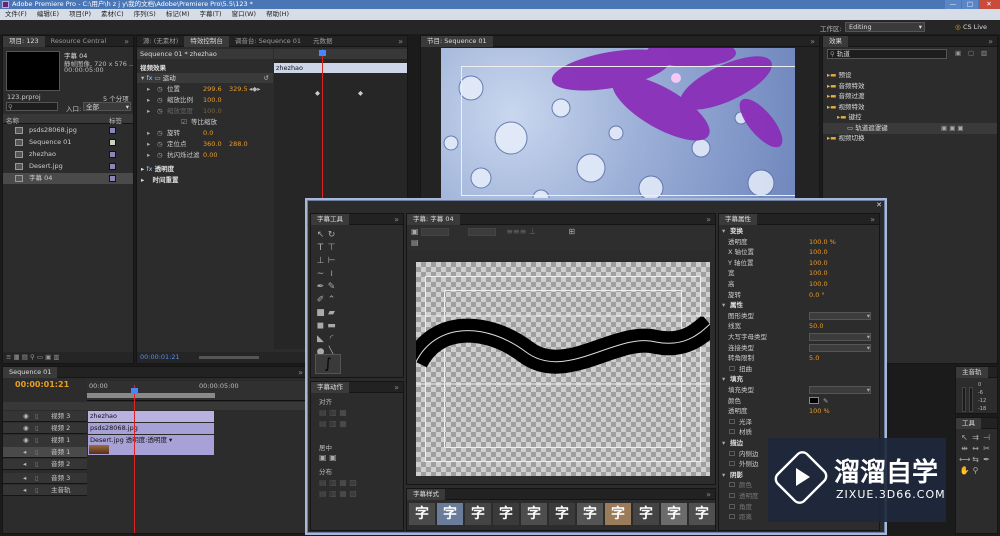  What do you see at coordinates (277, 14) in the screenshot?
I see `menu-help: 帮助(H)` at bounding box center [277, 14].